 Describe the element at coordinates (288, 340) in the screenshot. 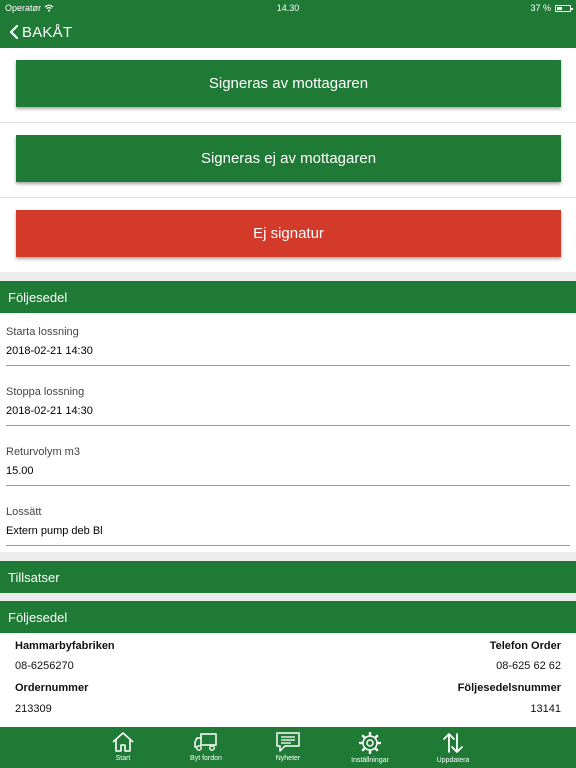

I see `start-unloading-field: Starta lossning 2018-02-21 14:30` at that location.